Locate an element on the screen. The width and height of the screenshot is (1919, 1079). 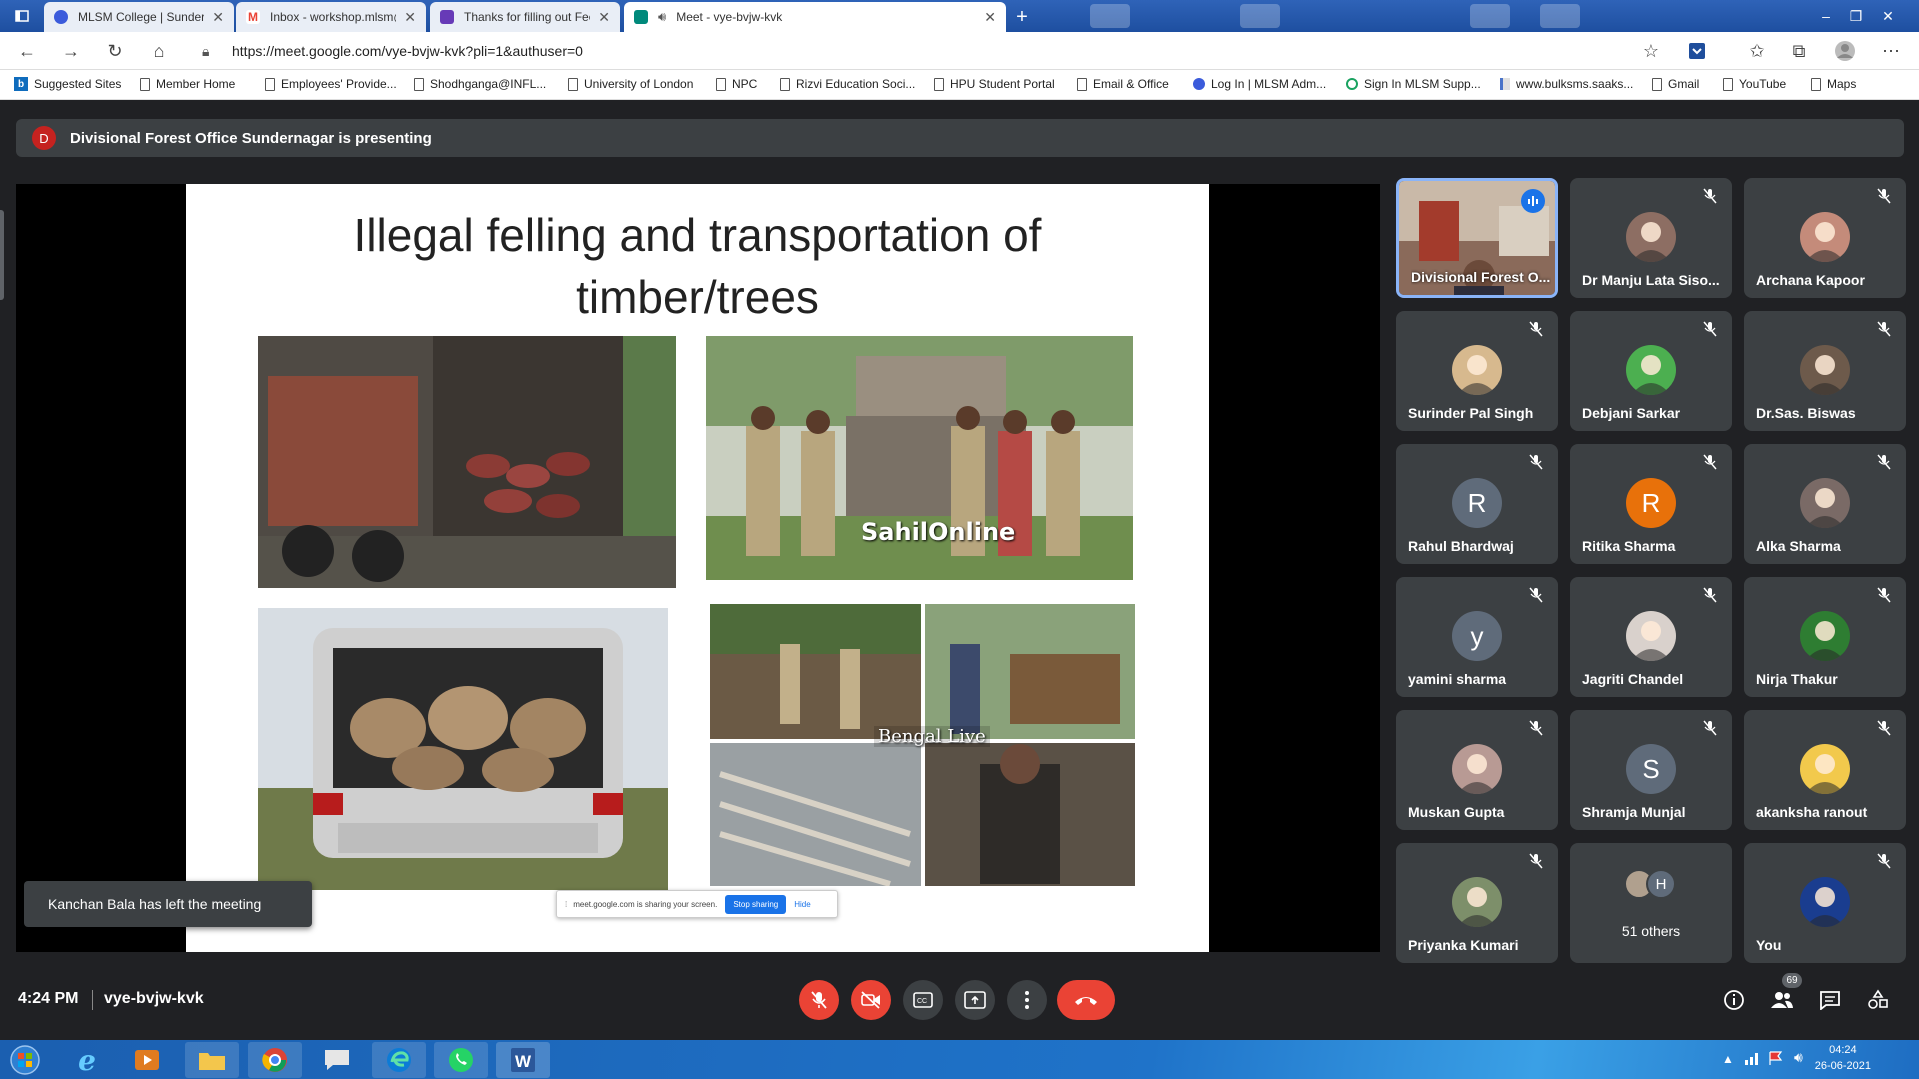
microphone-toggle-button is located at coordinates (819, 1000).